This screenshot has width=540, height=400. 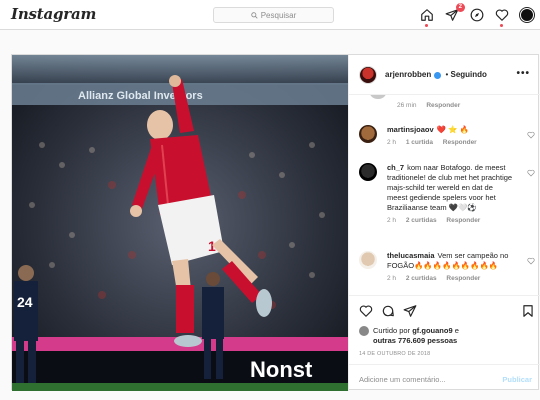 I want to click on comment-likes: 1 curtida, so click(x=419, y=142).